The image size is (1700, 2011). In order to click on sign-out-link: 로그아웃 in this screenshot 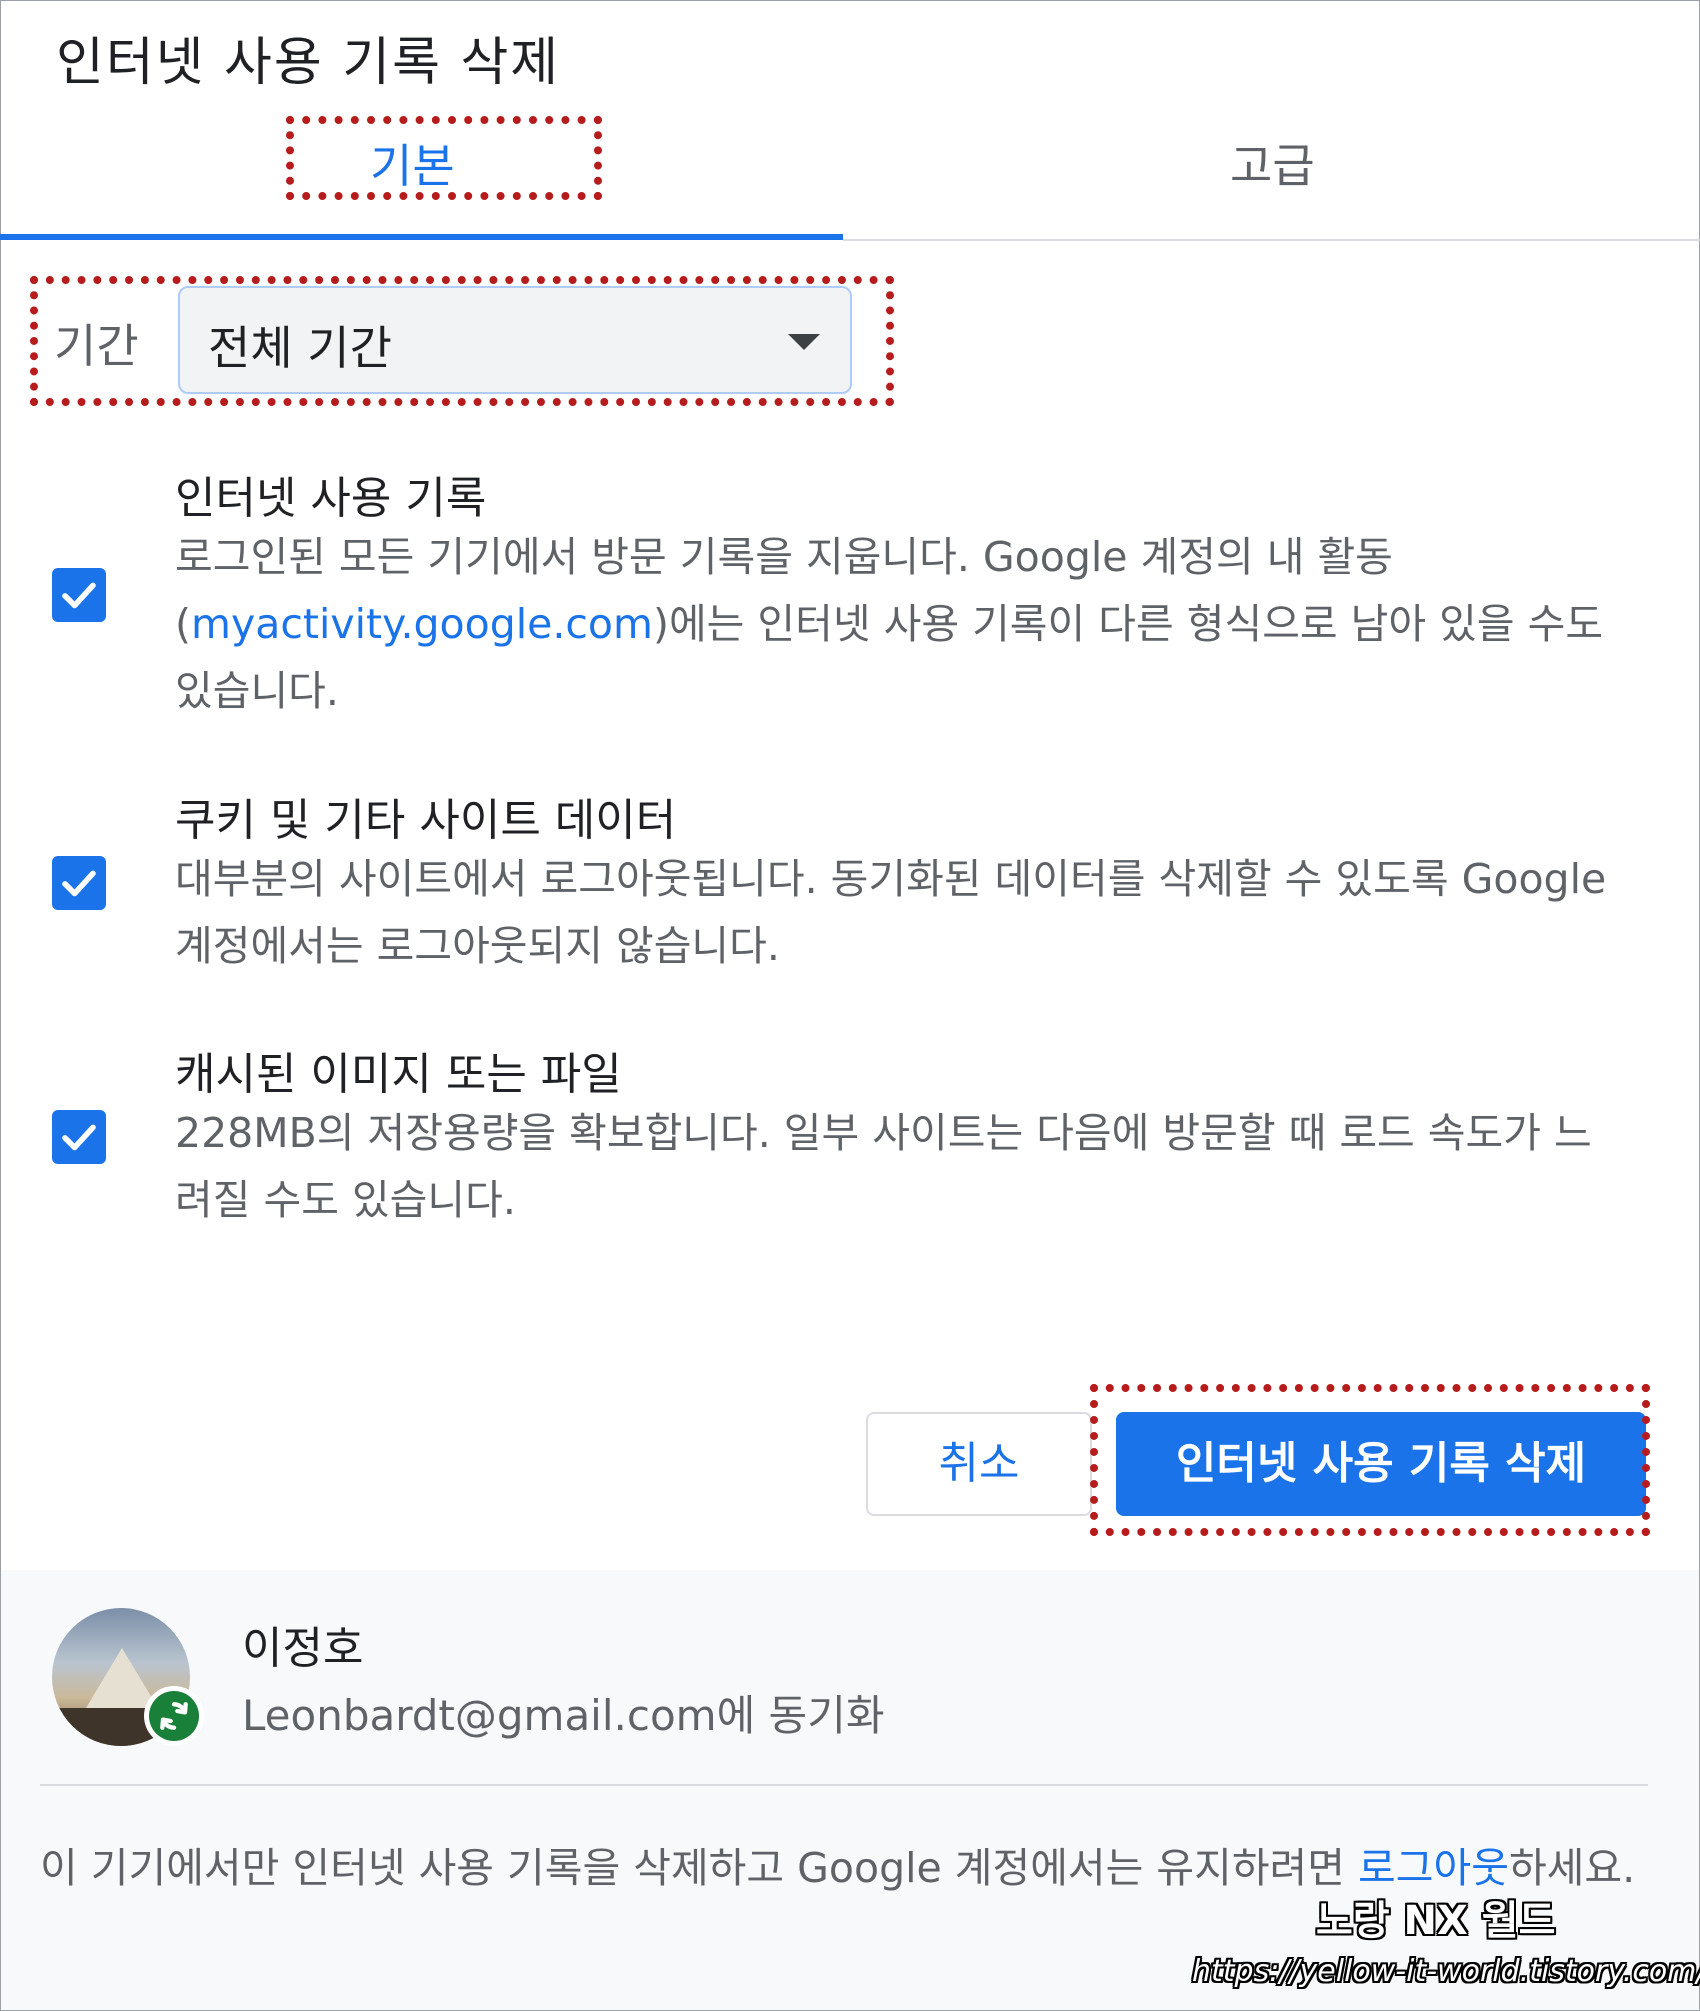, I will do `click(1433, 1868)`.